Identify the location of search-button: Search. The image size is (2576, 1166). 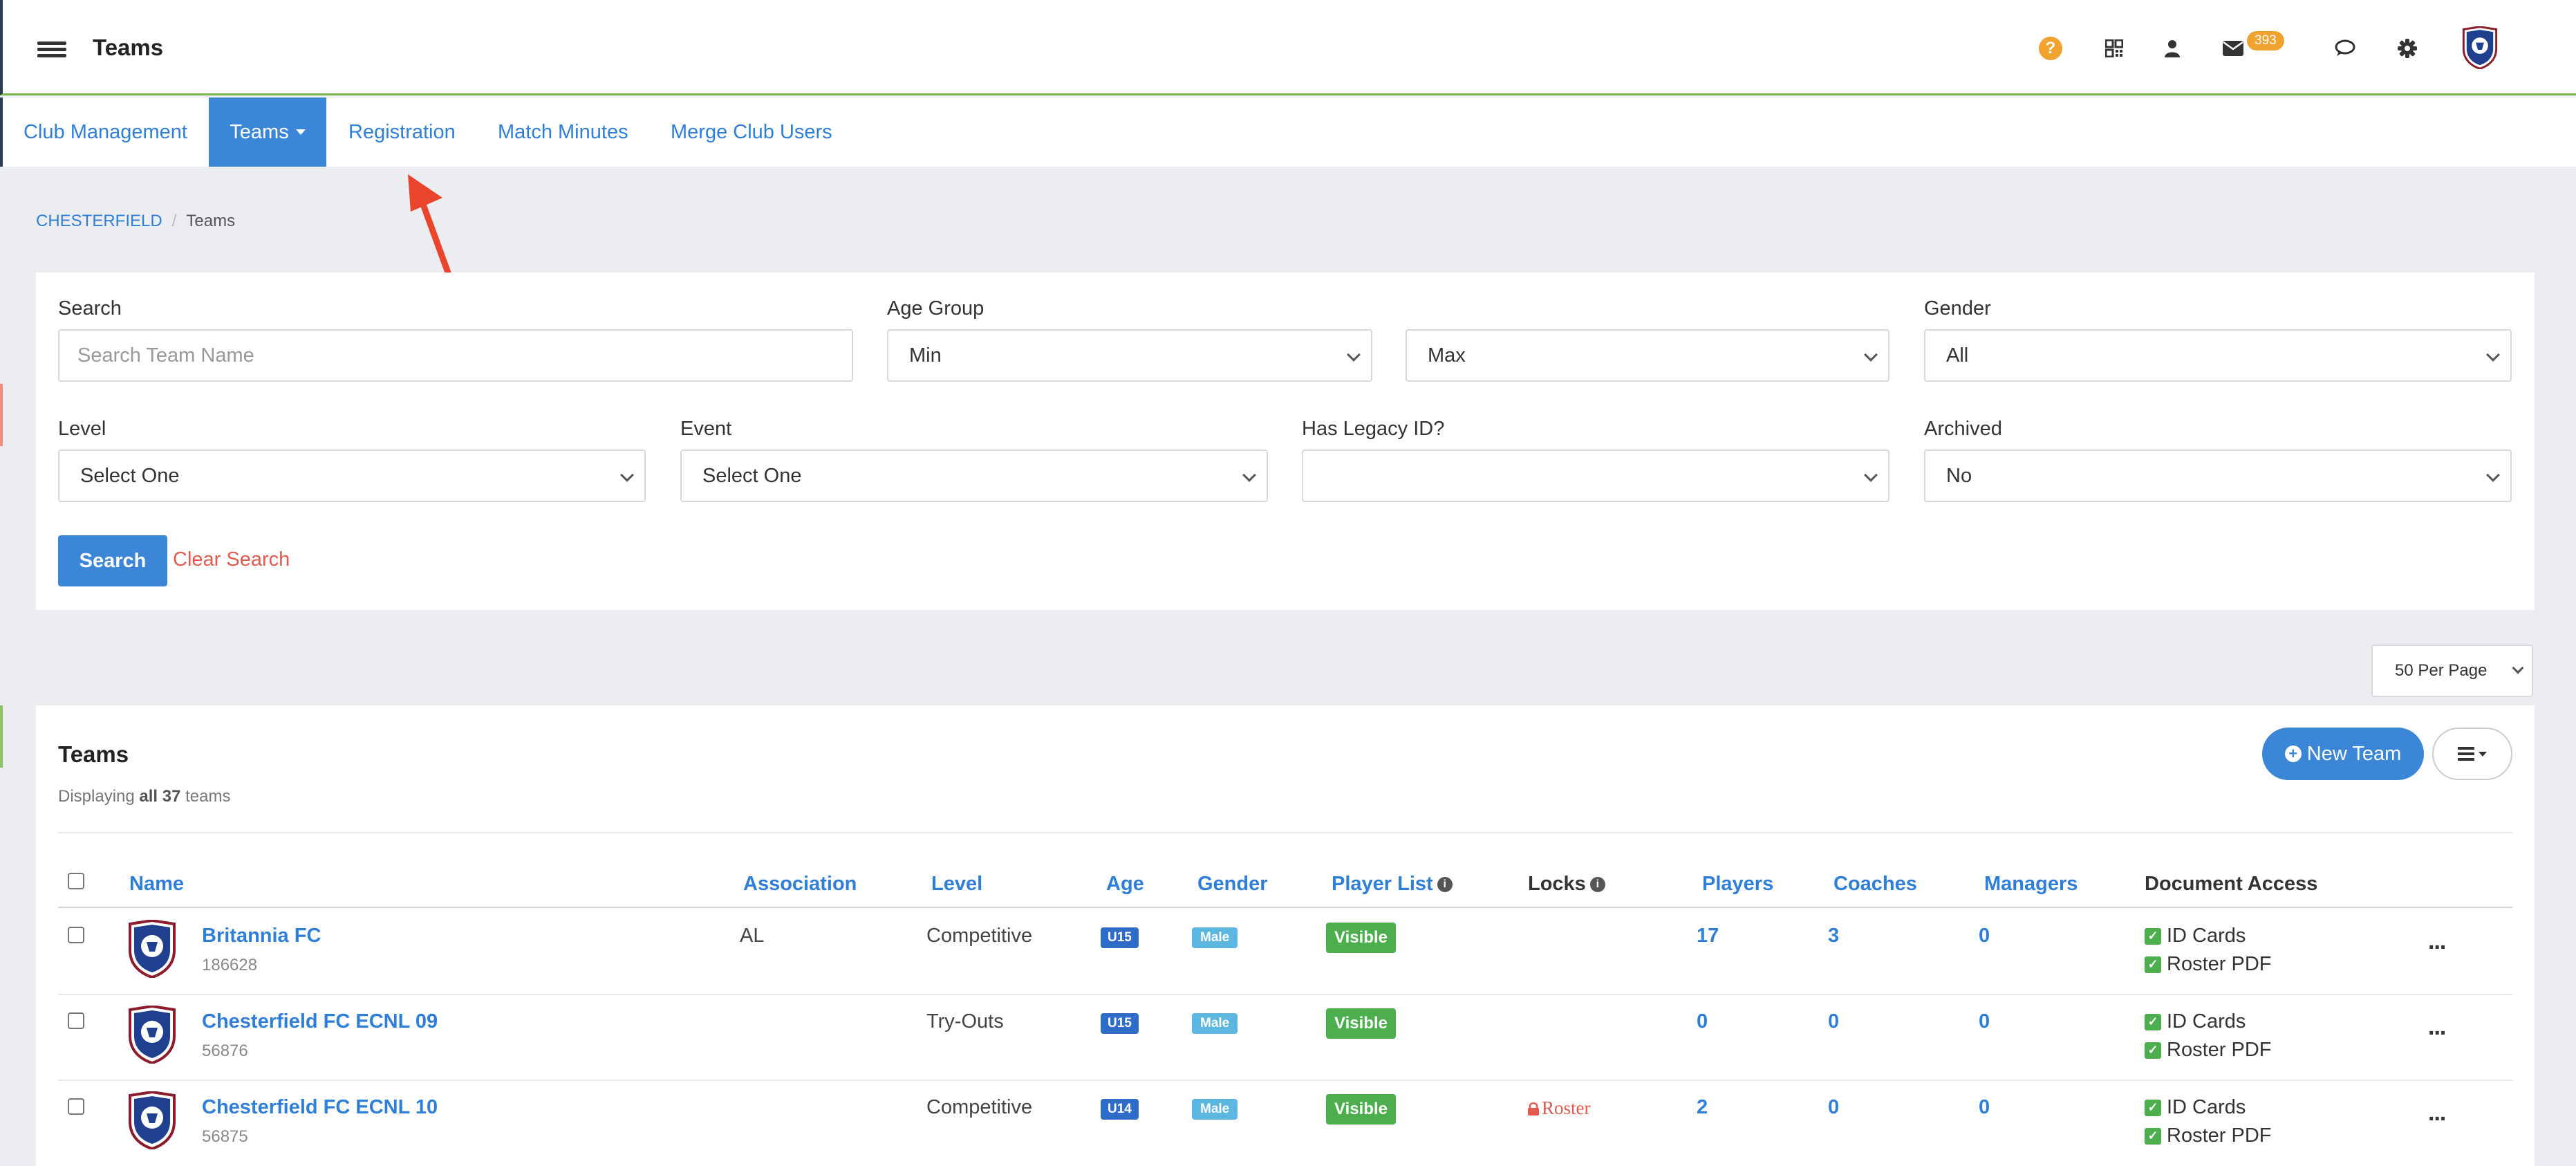
(112, 560).